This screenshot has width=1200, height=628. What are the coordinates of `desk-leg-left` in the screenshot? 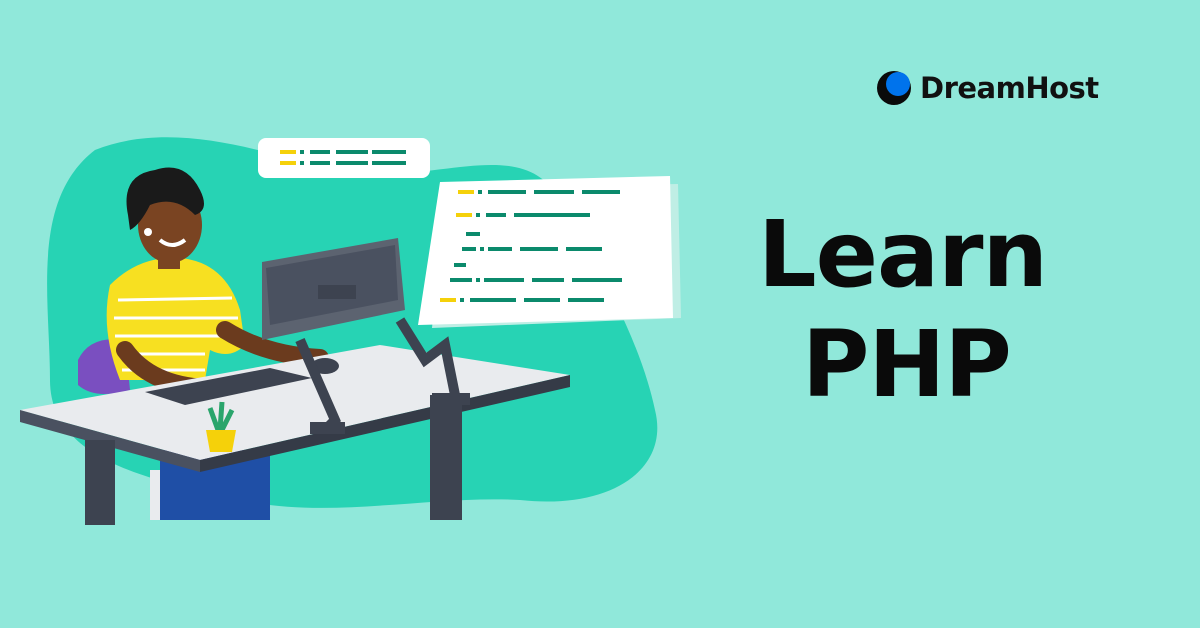 It's located at (100, 482).